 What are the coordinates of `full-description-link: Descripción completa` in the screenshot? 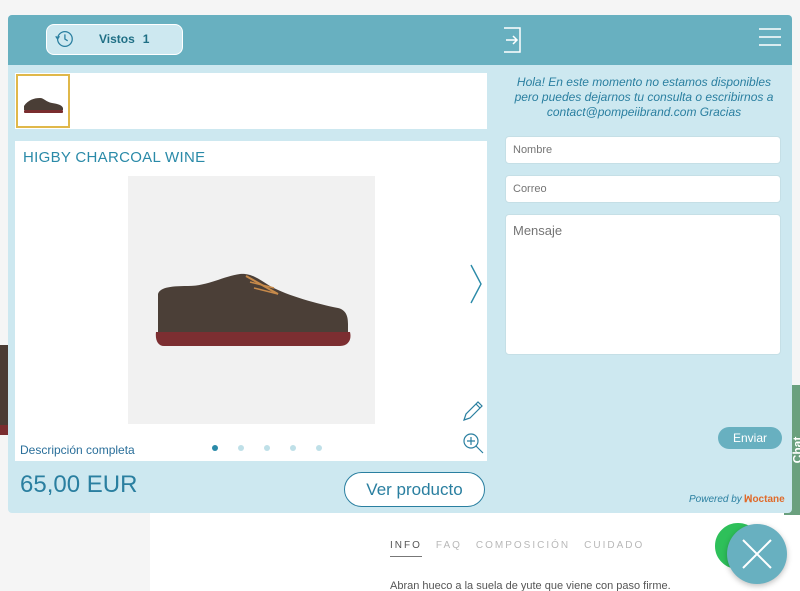 It's located at (77, 450).